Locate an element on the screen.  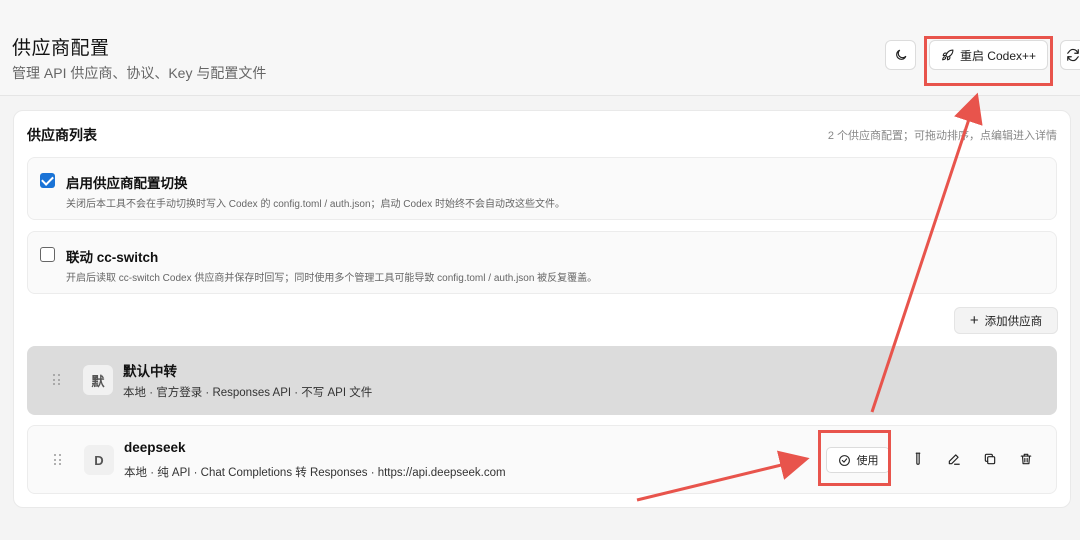
theme-toggle-button is located at coordinates (900, 55).